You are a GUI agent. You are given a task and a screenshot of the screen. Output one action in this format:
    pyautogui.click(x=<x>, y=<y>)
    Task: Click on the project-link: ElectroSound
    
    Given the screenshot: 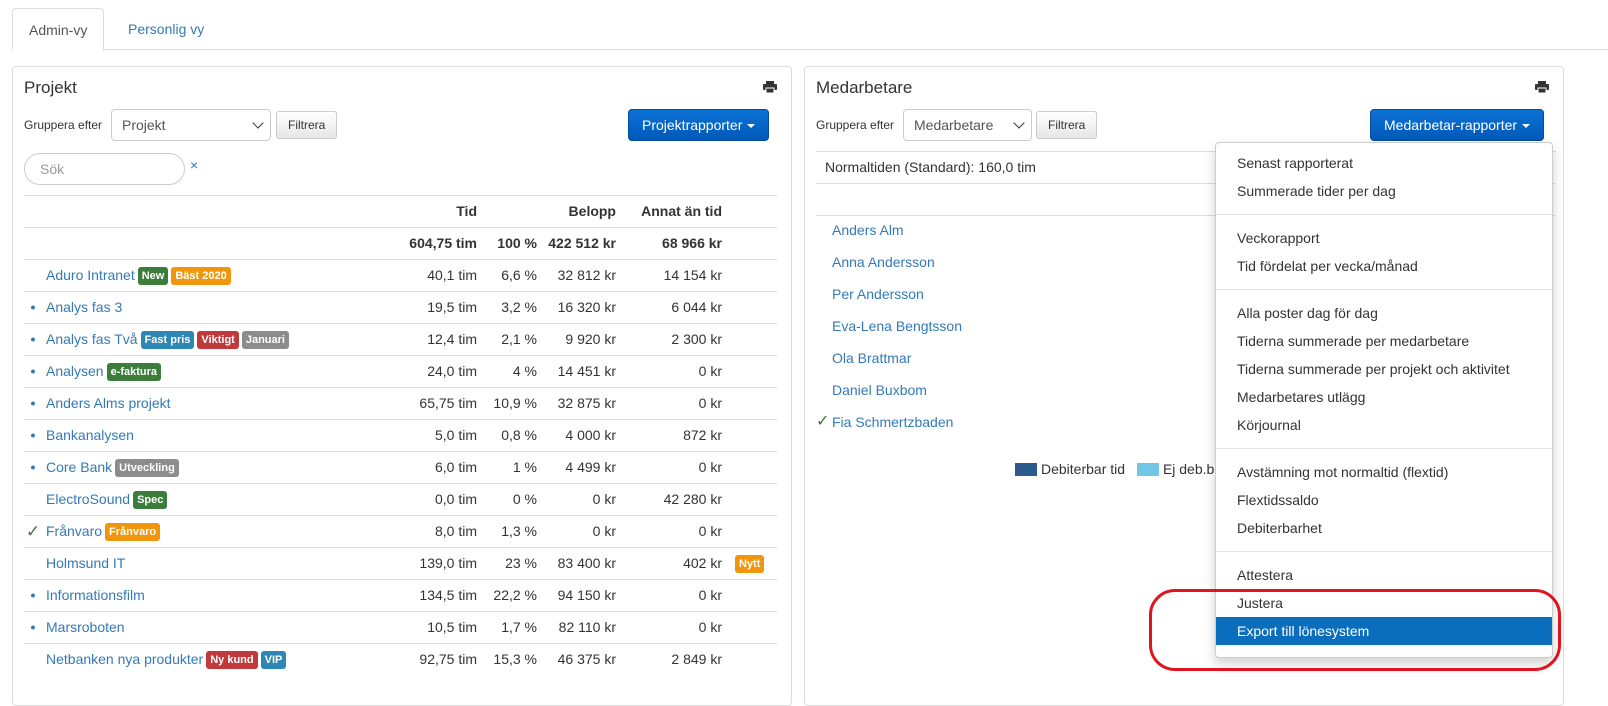 What is the action you would take?
    pyautogui.click(x=88, y=499)
    